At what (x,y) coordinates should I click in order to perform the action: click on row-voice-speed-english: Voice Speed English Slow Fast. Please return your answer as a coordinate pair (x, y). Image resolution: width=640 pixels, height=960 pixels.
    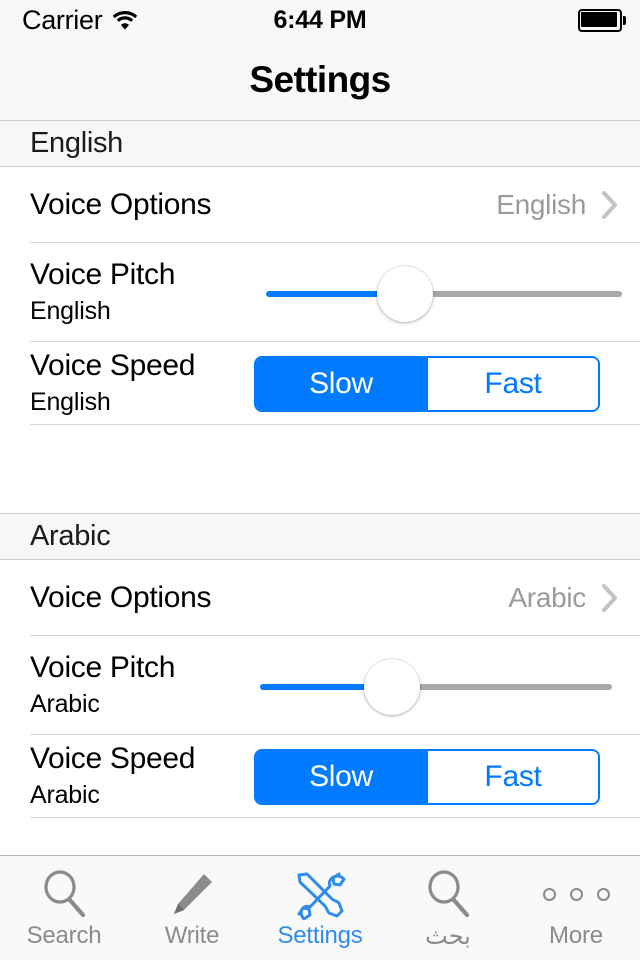
    Looking at the image, I should click on (320, 383).